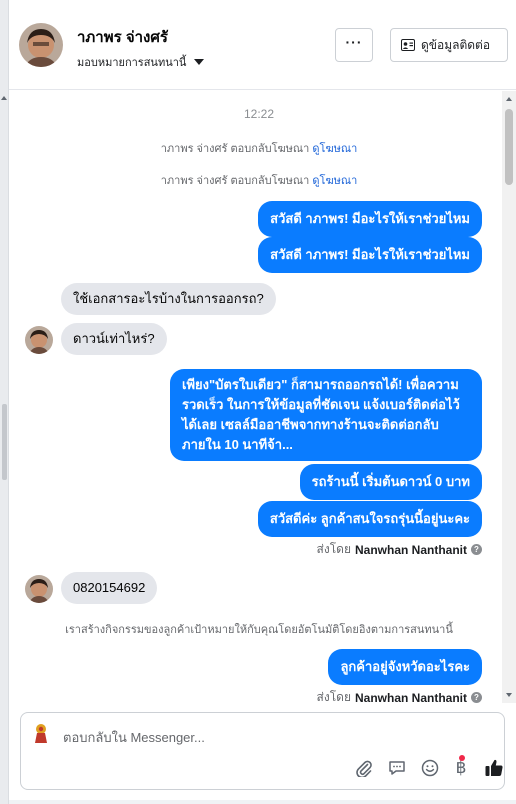  What do you see at coordinates (405, 667) in the screenshot?
I see `outgoing-message: ลูกค้าอยู่จังหวัดอะไรคะ` at bounding box center [405, 667].